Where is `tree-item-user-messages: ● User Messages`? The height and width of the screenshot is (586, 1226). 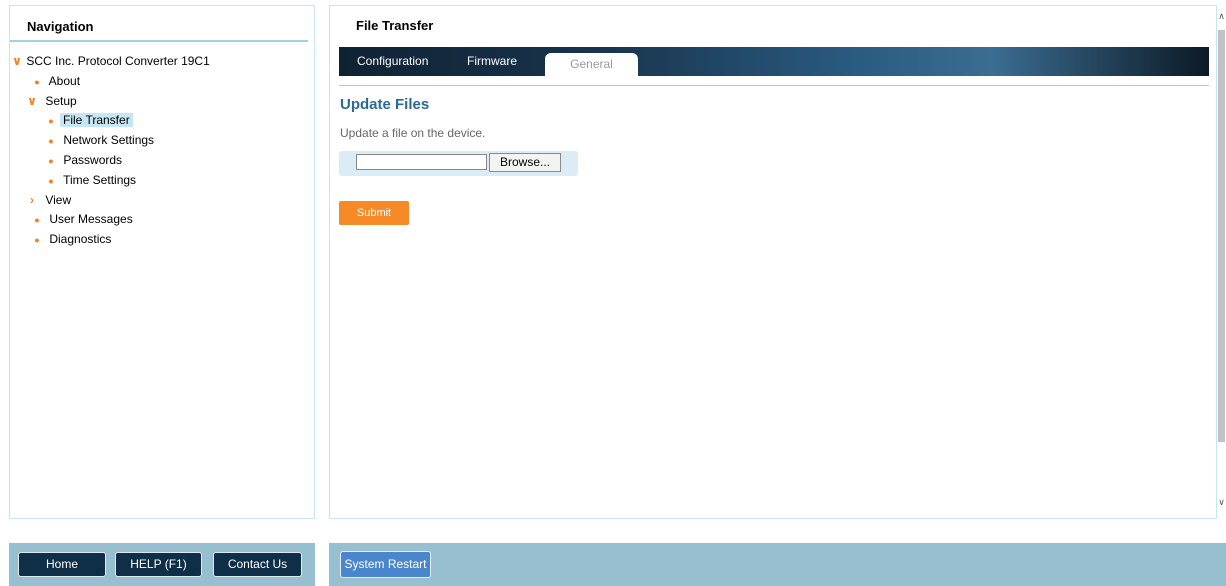
tree-item-user-messages: ● User Messages is located at coordinates (83, 219).